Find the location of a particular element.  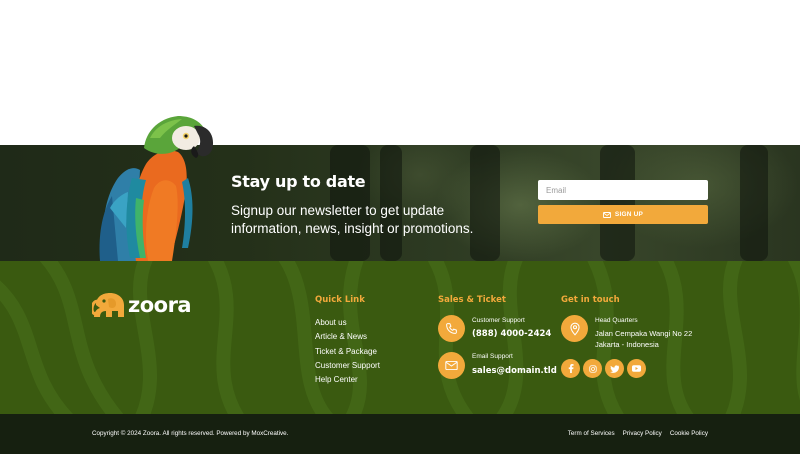

cookie-link: Cookie Policy is located at coordinates (689, 433).